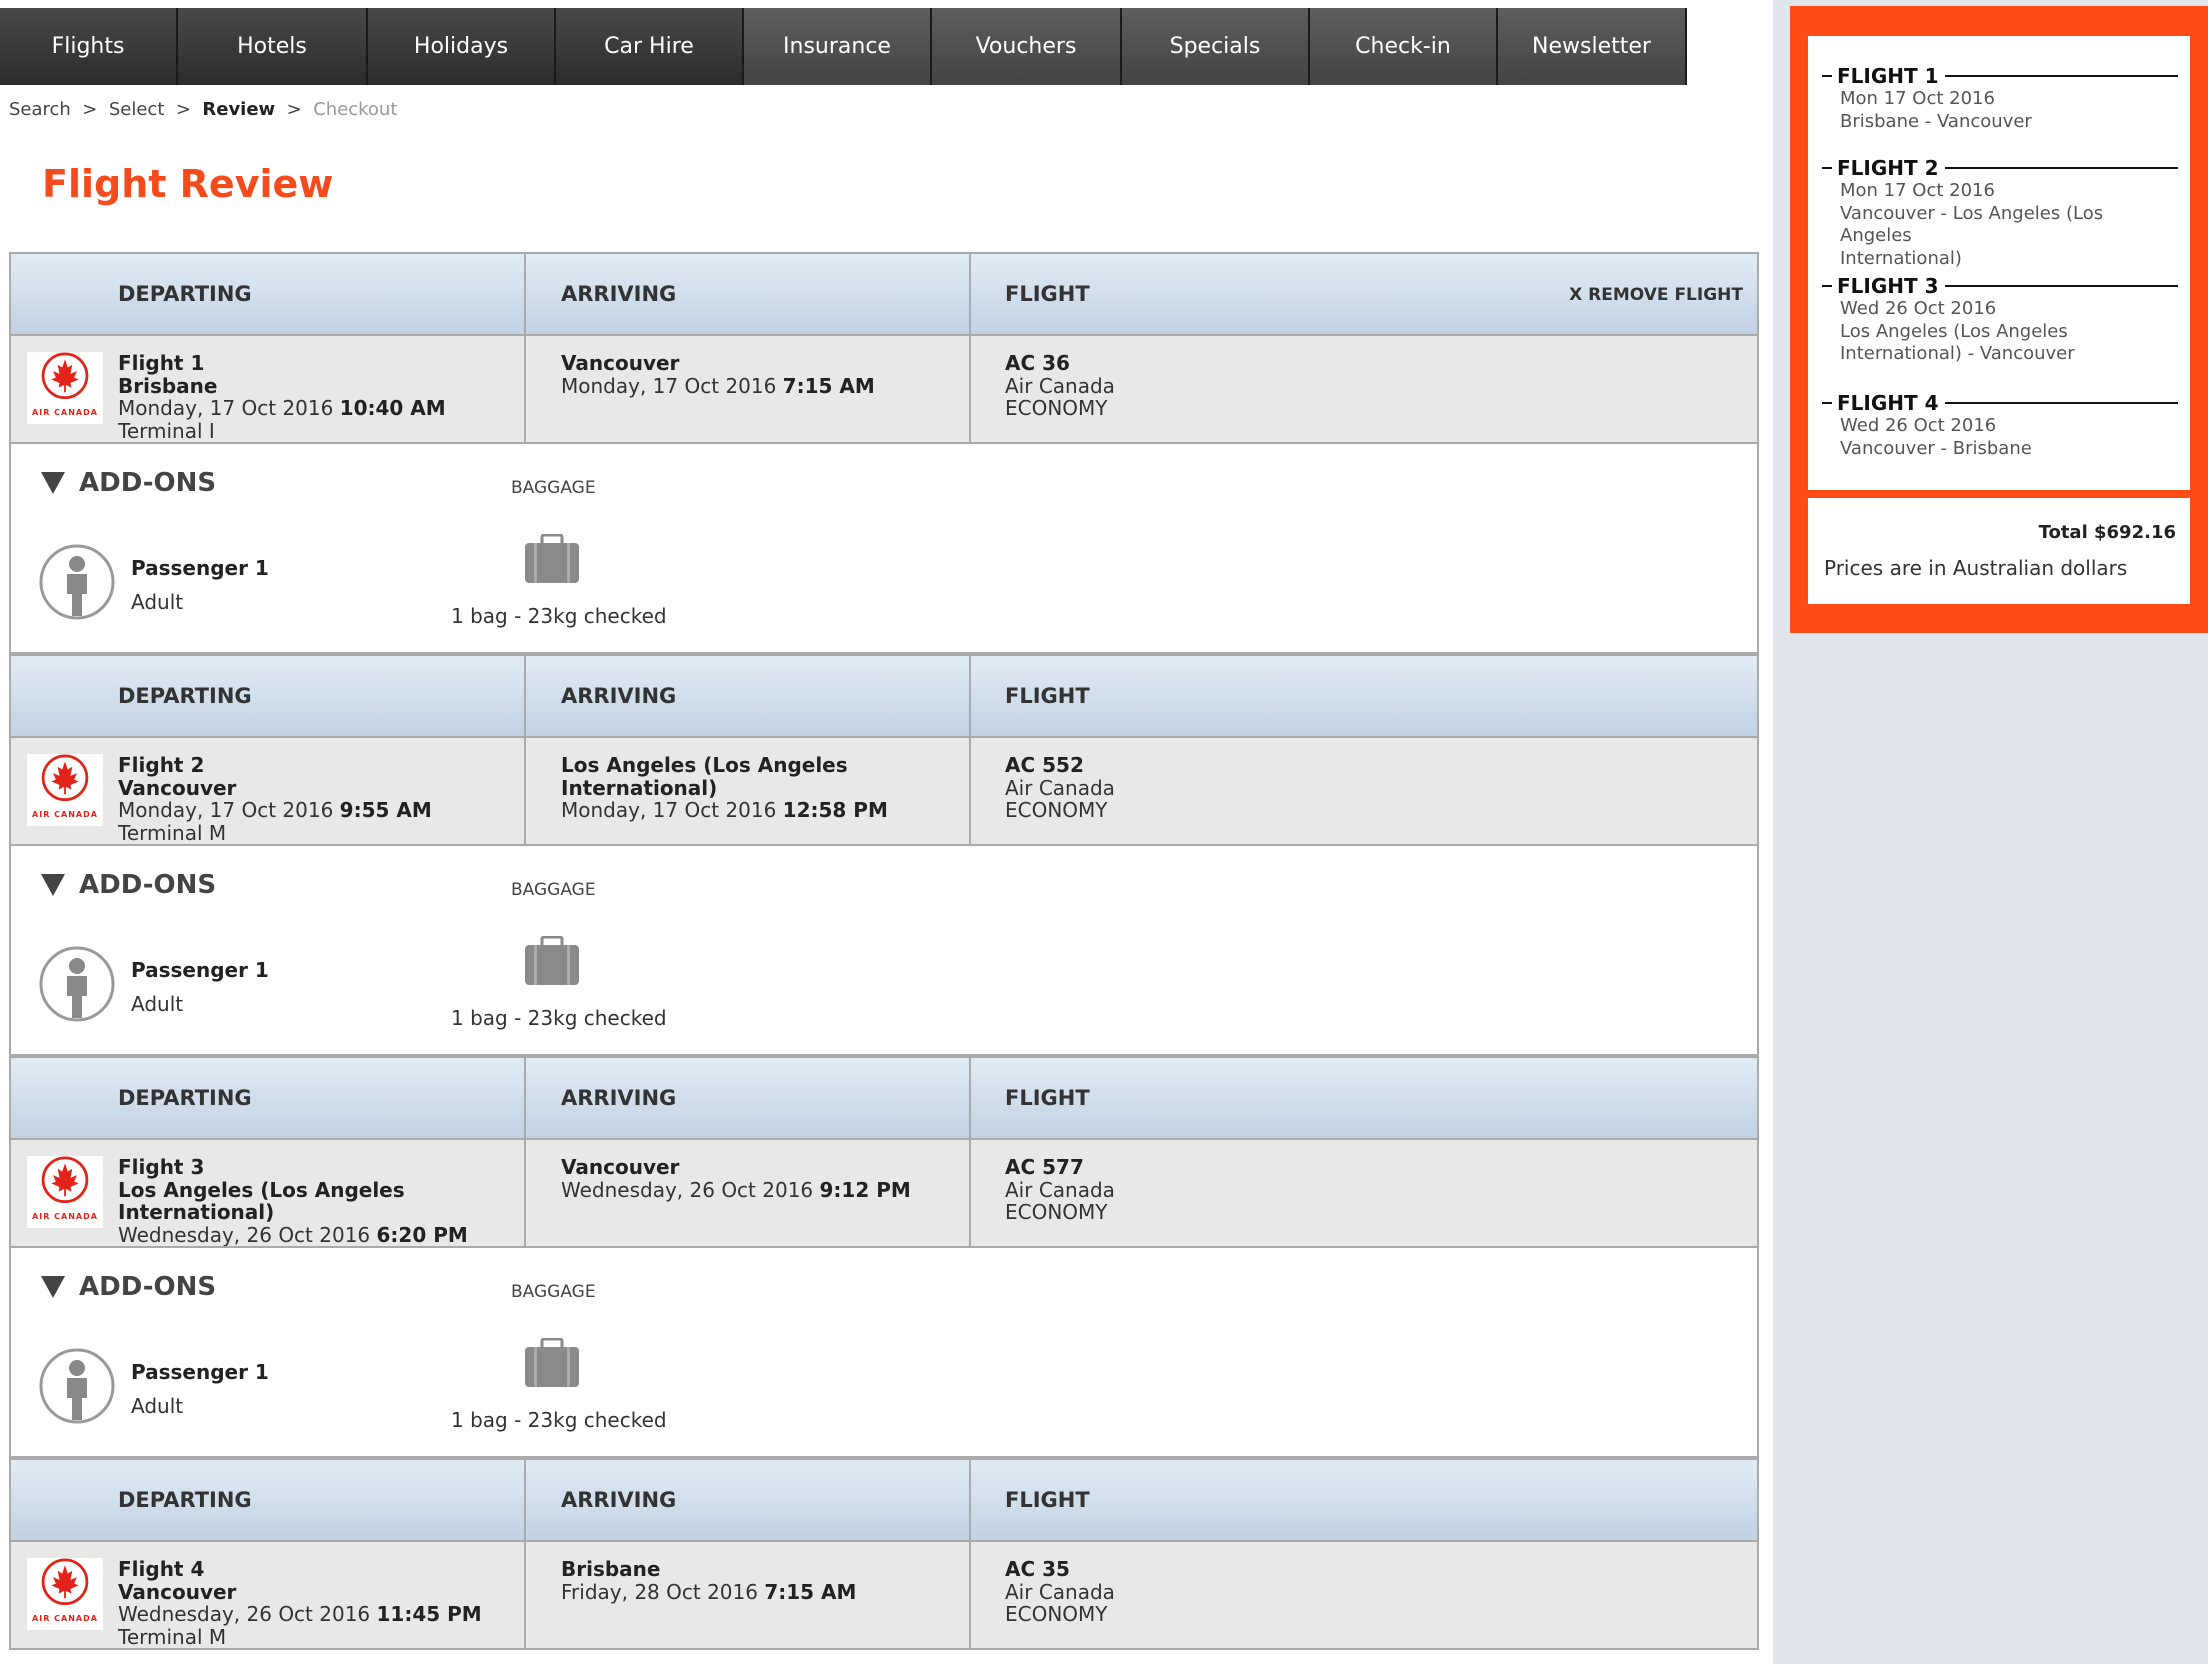  What do you see at coordinates (620, 1167) in the screenshot?
I see `arrival-city: Vancouver` at bounding box center [620, 1167].